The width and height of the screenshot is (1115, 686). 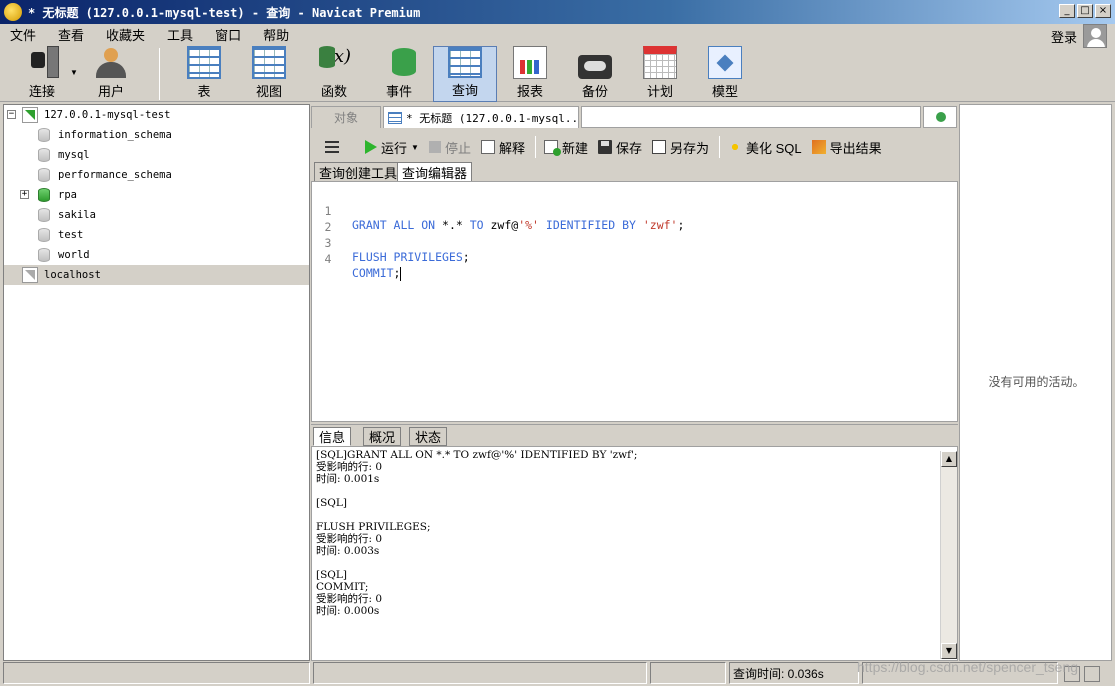 I want to click on new-query-button: 新建, so click(x=565, y=147).